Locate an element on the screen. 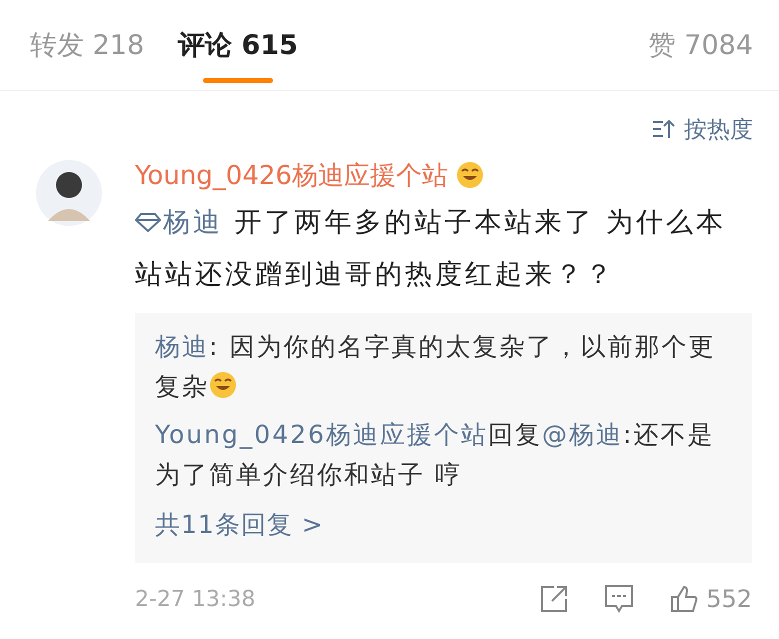 This screenshot has width=779, height=639. like-button: 552 is located at coordinates (711, 599).